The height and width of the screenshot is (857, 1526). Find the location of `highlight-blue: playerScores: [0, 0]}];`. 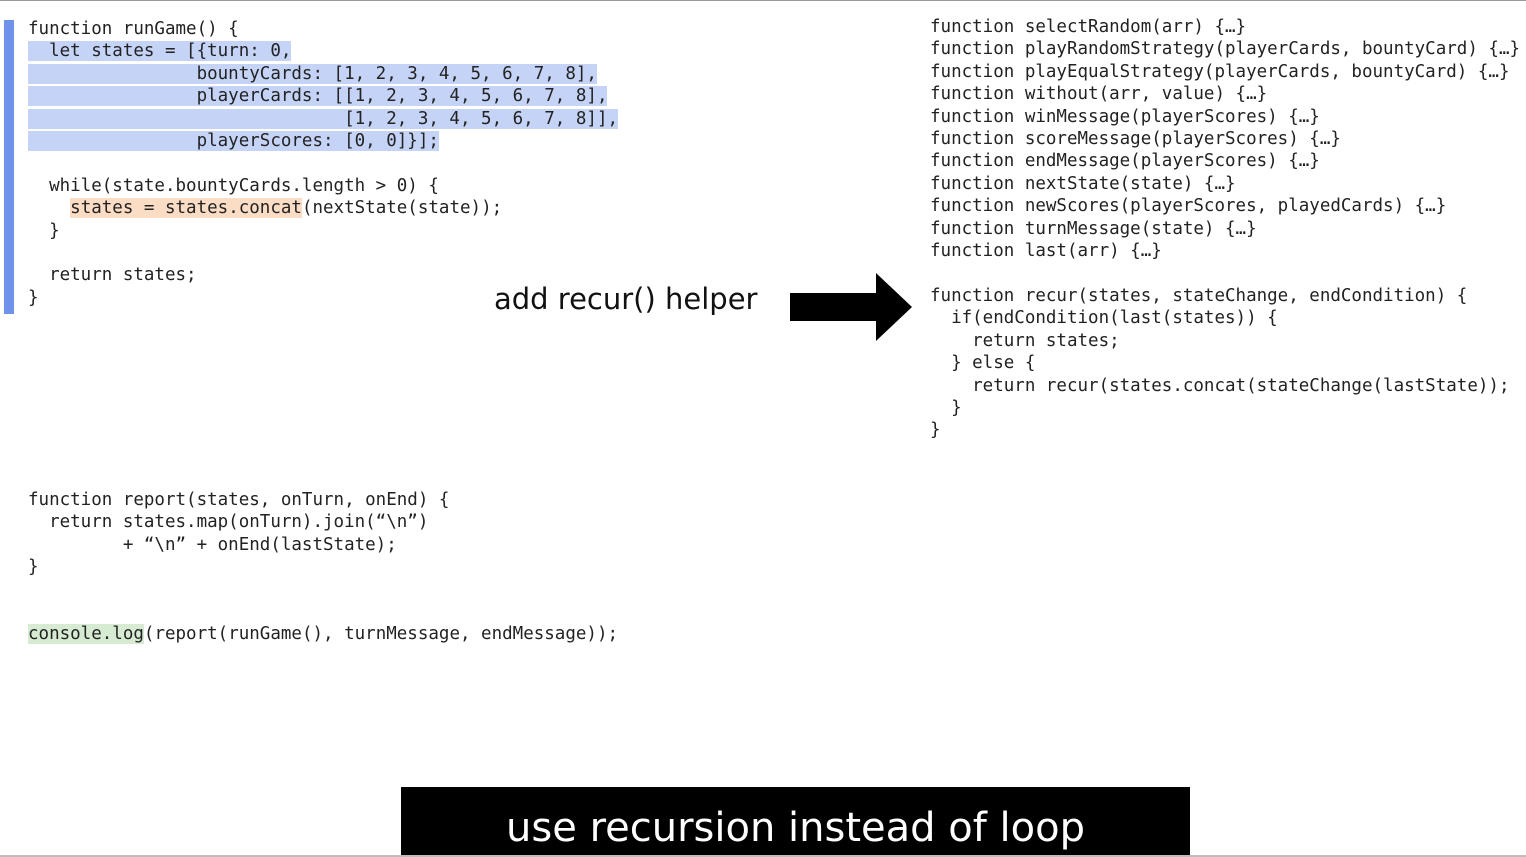

highlight-blue: playerScores: [0, 0]}]; is located at coordinates (233, 140).